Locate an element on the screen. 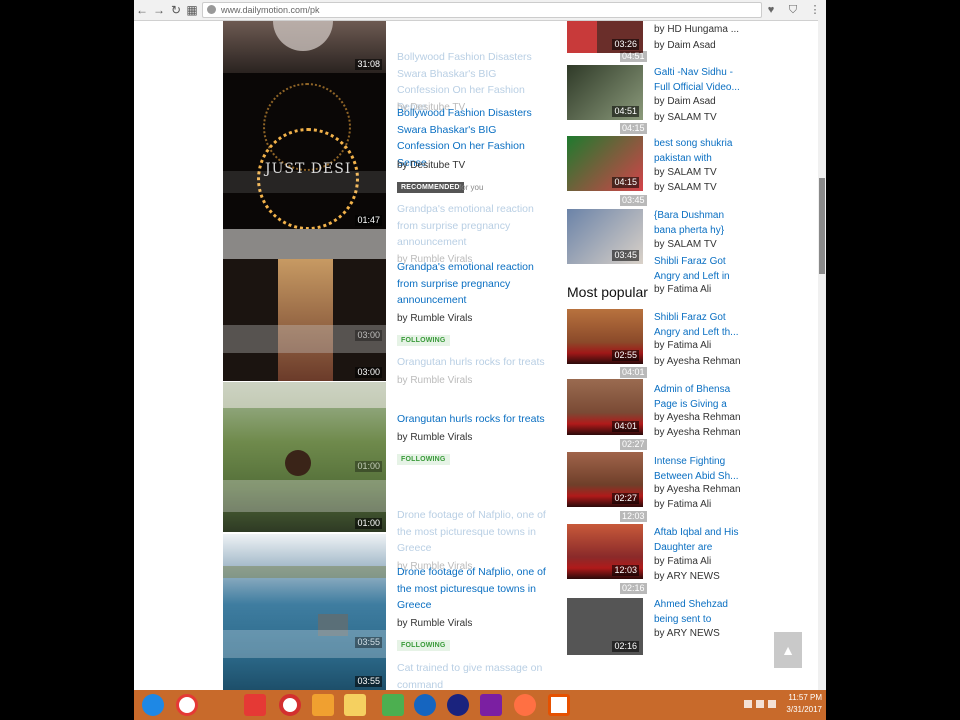  network-icon is located at coordinates (760, 704).